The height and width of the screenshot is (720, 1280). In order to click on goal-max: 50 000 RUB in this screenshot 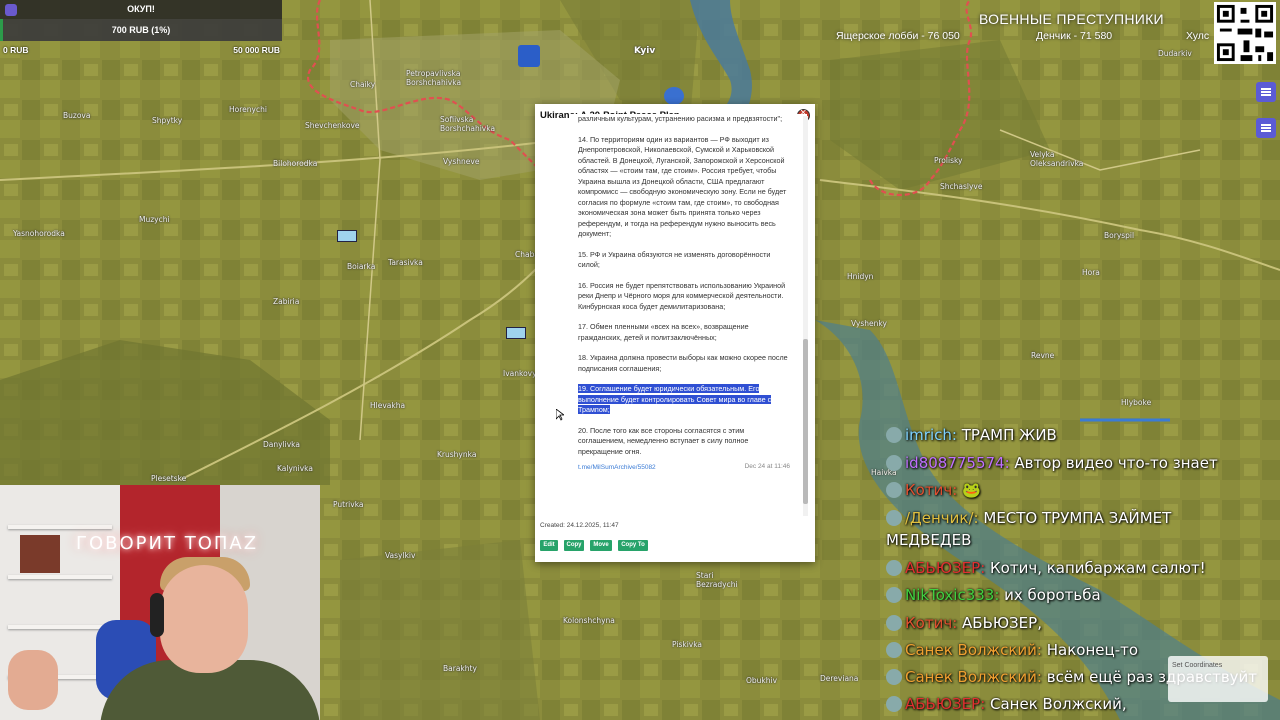, I will do `click(256, 50)`.